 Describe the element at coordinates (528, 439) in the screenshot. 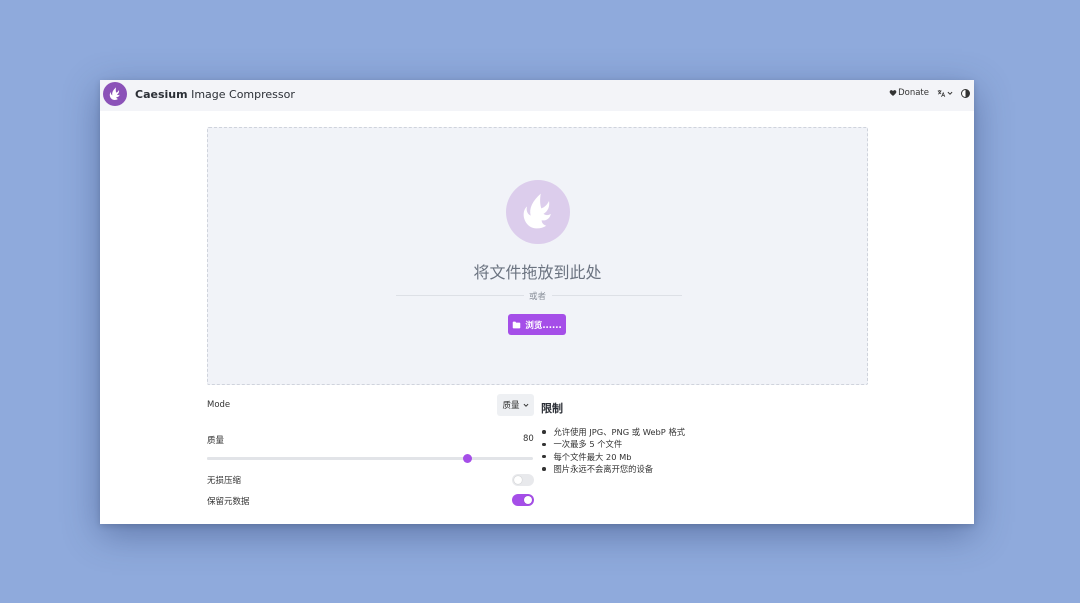

I see `quality-value: 80` at that location.